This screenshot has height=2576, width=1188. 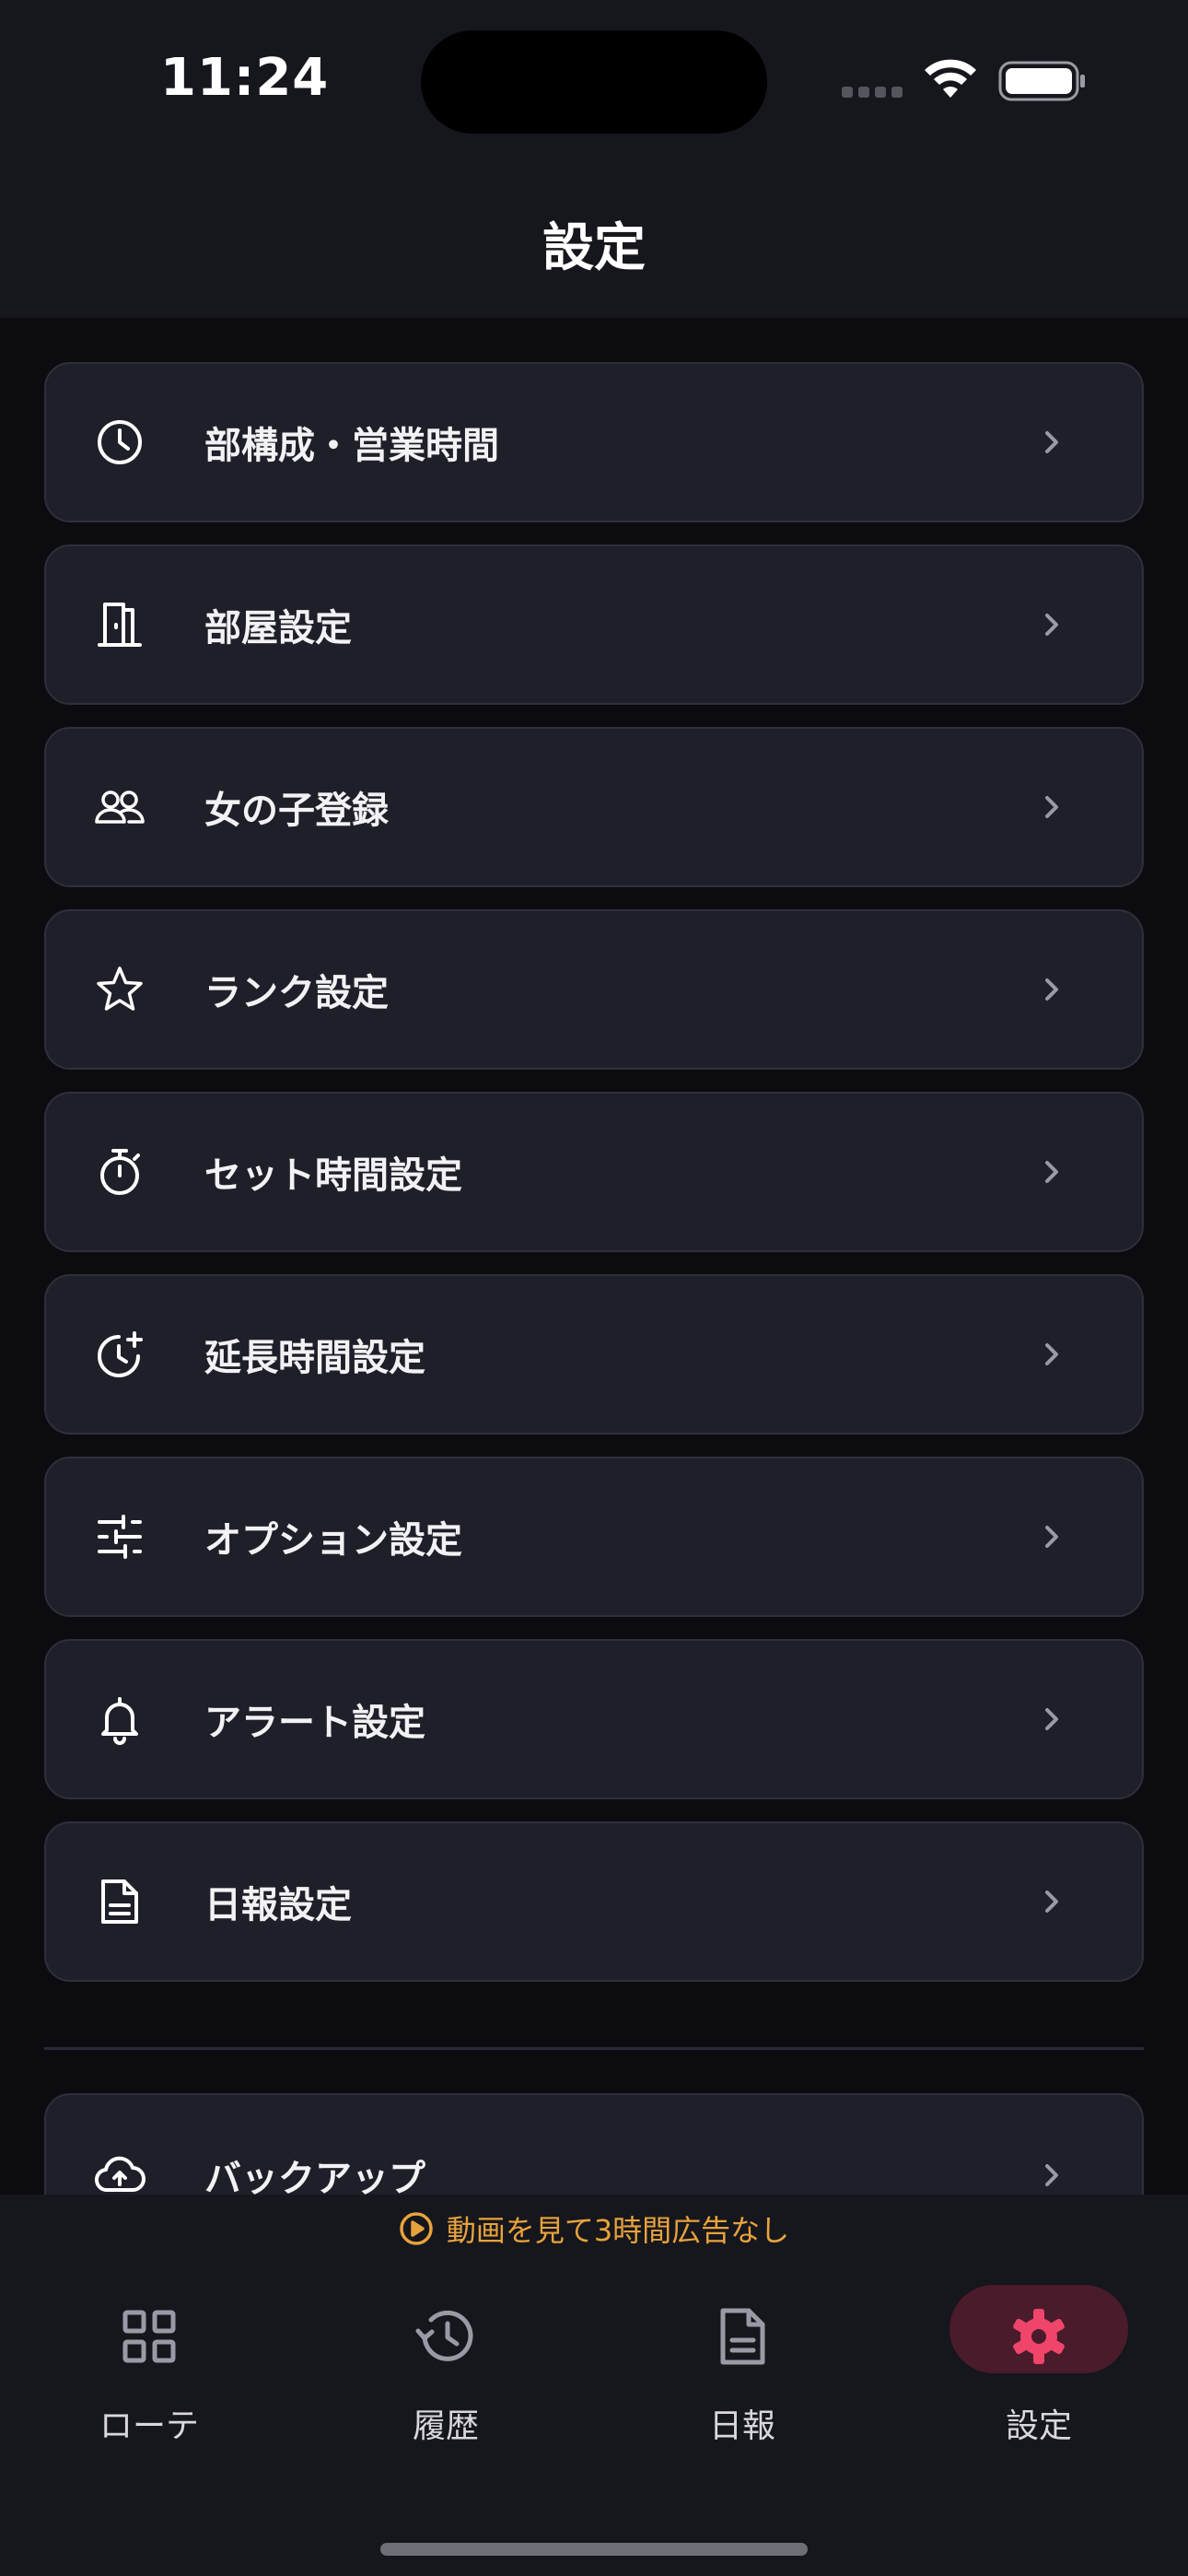 What do you see at coordinates (149, 2336) in the screenshot?
I see `grid-icon` at bounding box center [149, 2336].